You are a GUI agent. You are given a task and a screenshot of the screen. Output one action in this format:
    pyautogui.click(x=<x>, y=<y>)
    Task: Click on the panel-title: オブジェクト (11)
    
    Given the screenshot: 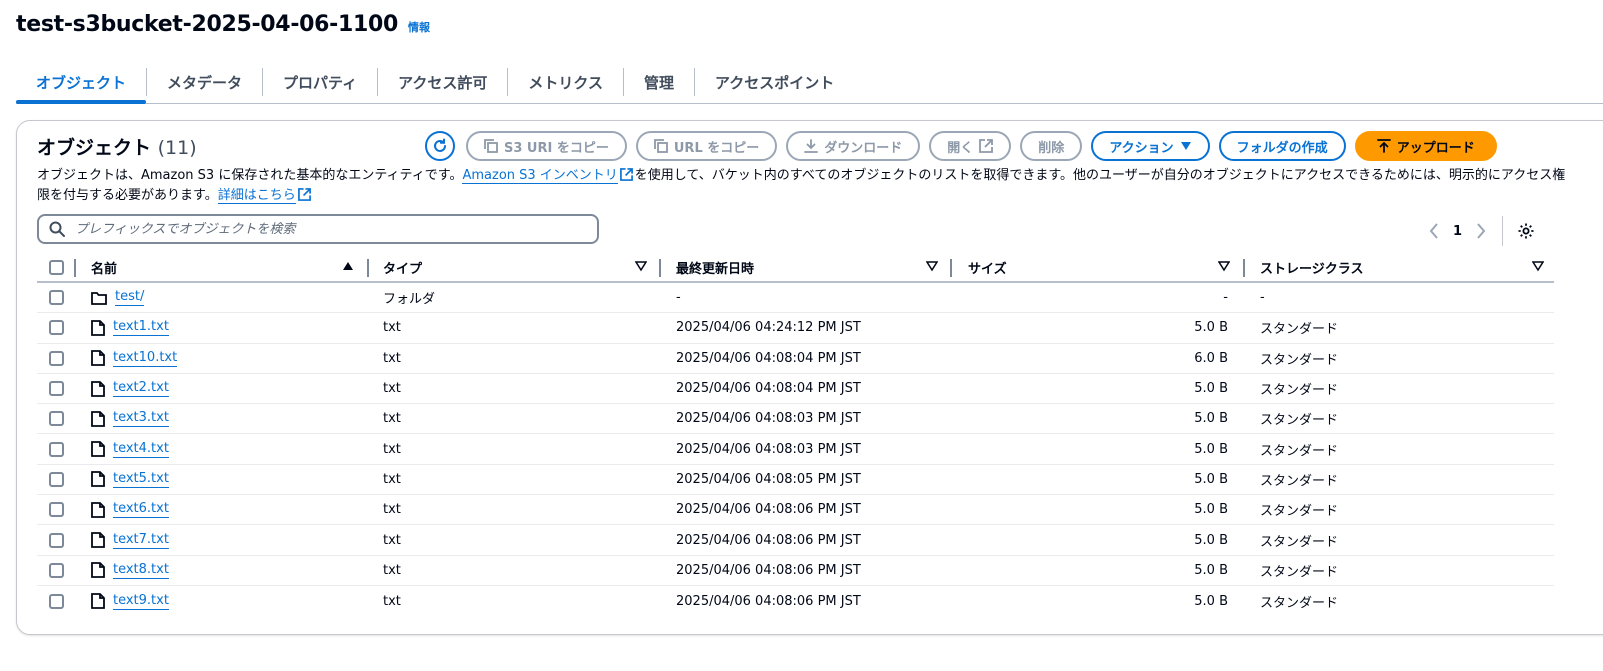 What is the action you would take?
    pyautogui.click(x=117, y=146)
    